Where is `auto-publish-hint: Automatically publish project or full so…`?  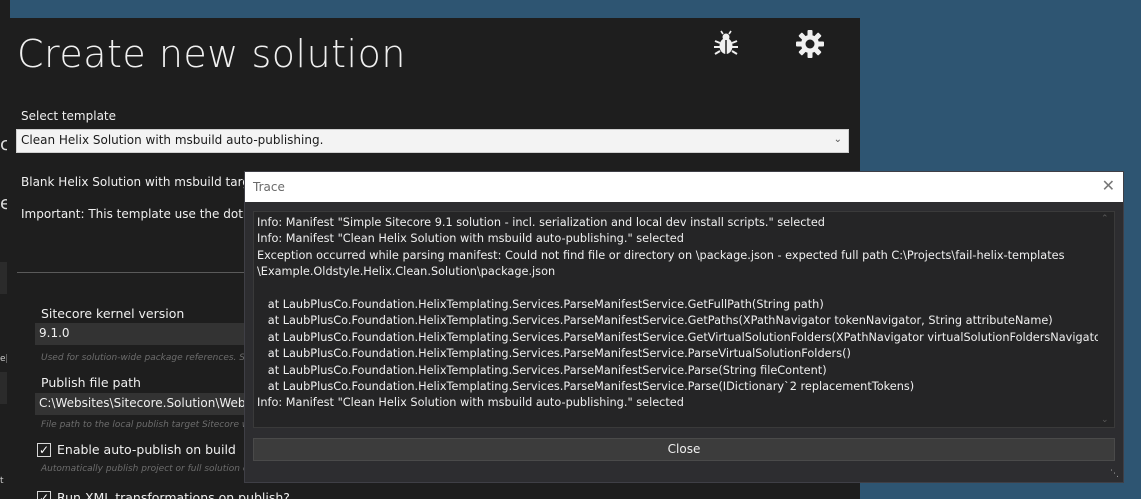
auto-publish-hint: Automatically publish project or full so… is located at coordinates (145, 469).